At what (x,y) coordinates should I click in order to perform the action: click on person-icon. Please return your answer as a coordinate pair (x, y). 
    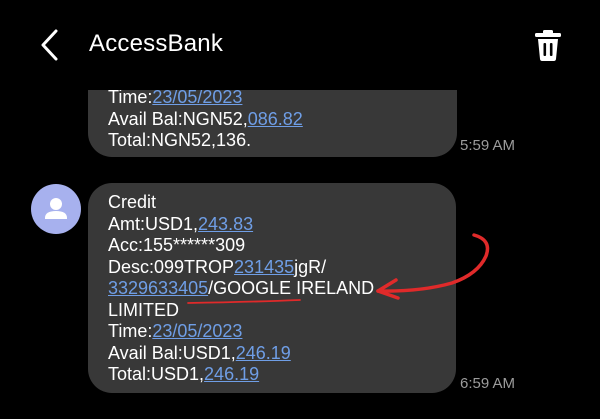
    Looking at the image, I should click on (56, 208).